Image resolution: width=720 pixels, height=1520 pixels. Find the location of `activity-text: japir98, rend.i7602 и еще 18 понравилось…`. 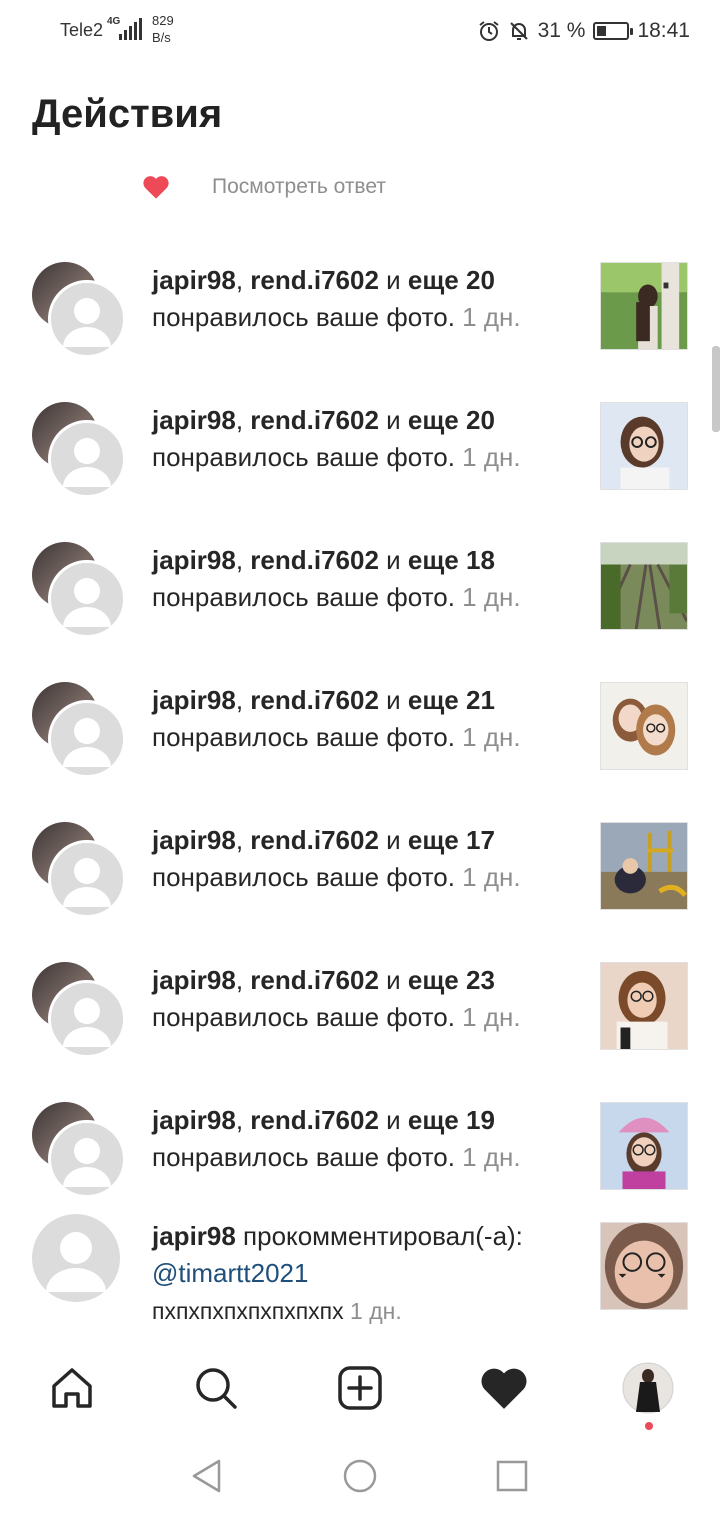

activity-text: japir98, rend.i7602 и еще 18 понравилось… is located at coordinates (362, 579).